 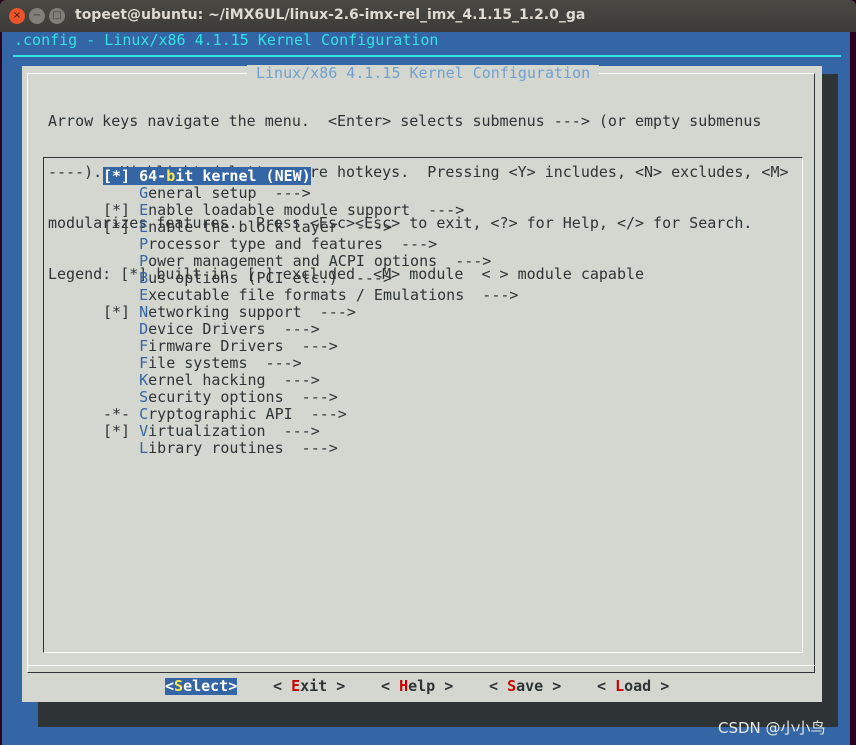 I want to click on menu-item-label: etworking support --->, so click(x=252, y=312).